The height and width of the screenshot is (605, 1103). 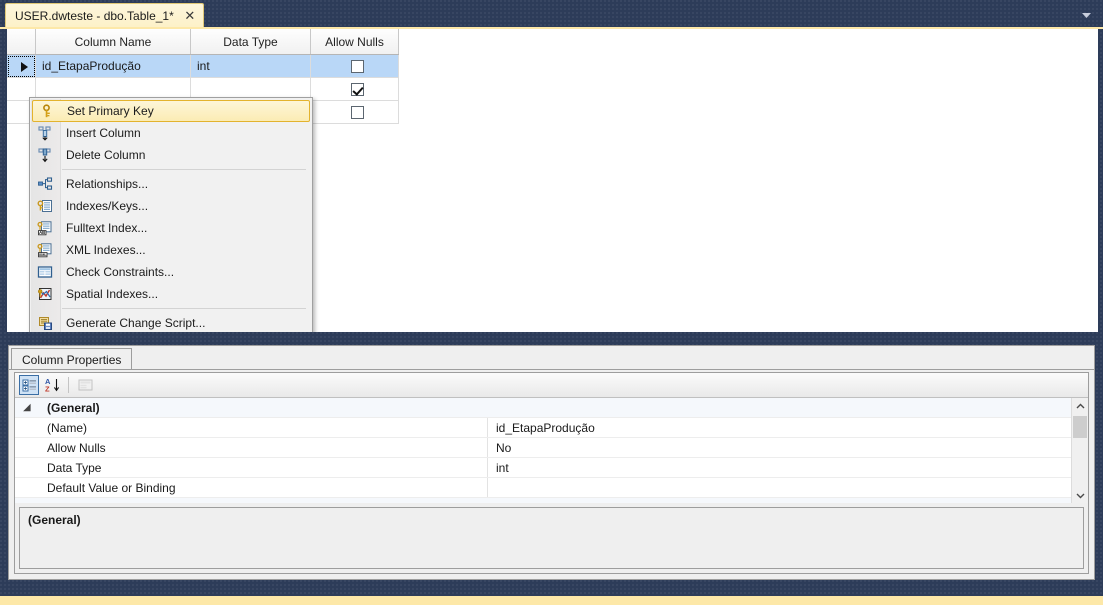 What do you see at coordinates (54, 520) in the screenshot?
I see `property-description-title: (General)` at bounding box center [54, 520].